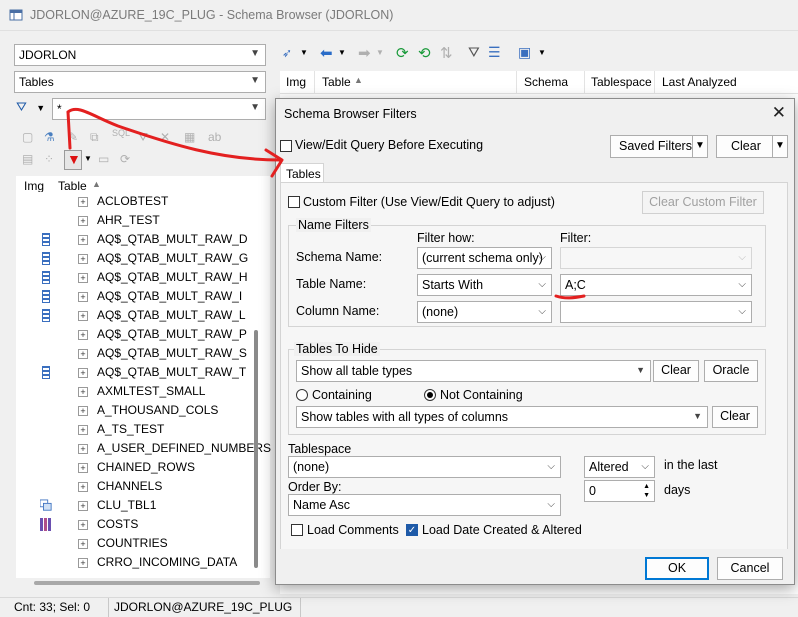 The height and width of the screenshot is (617, 798). Describe the element at coordinates (570, 297) in the screenshot. I see `annotation-underline` at that location.